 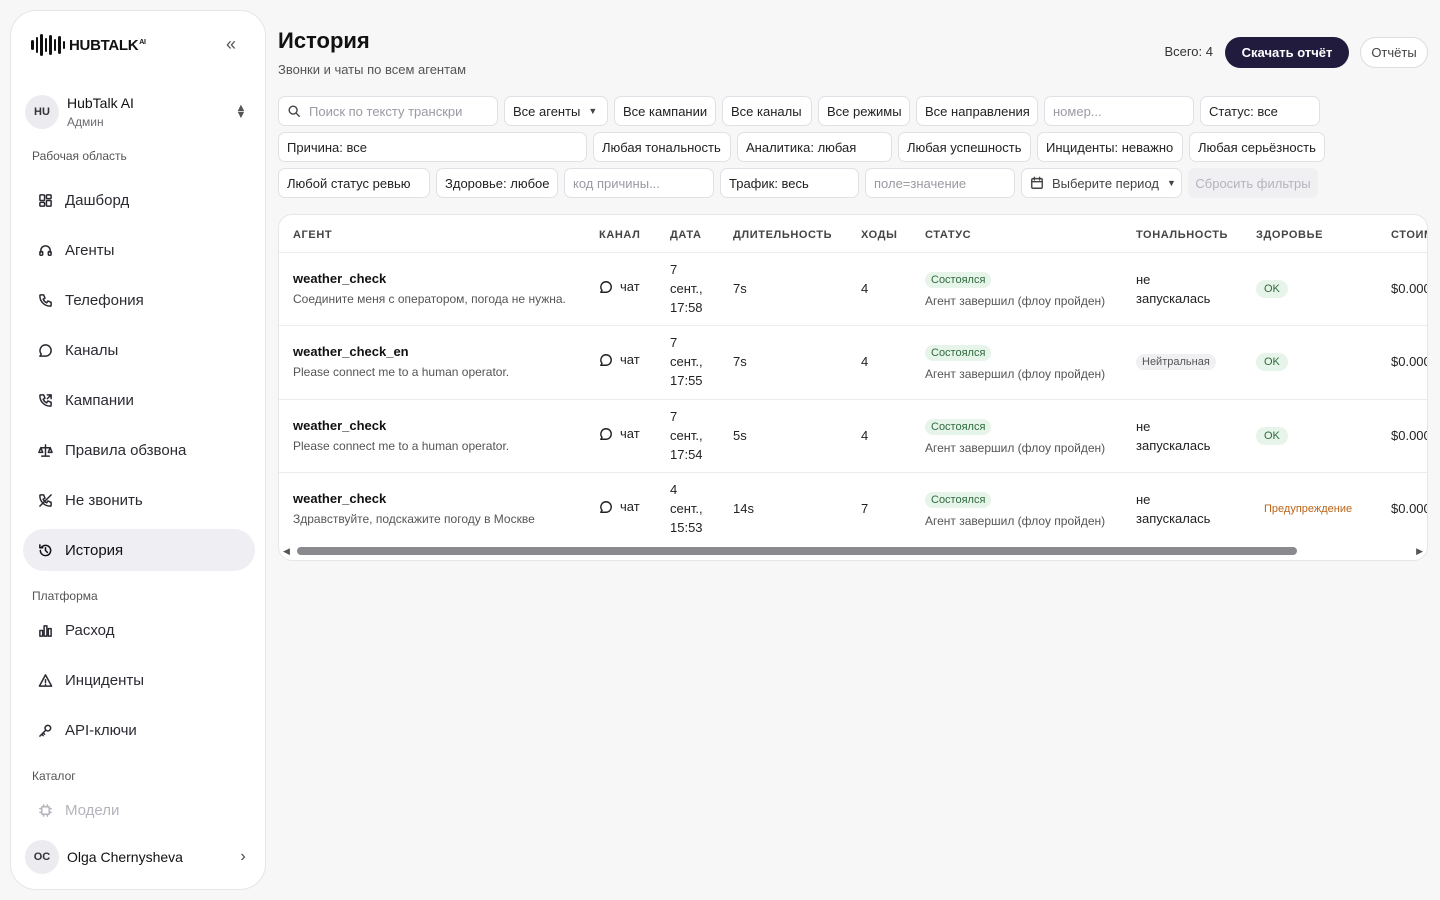 I want to click on review-filter: Любой статус ревью, so click(x=354, y=183).